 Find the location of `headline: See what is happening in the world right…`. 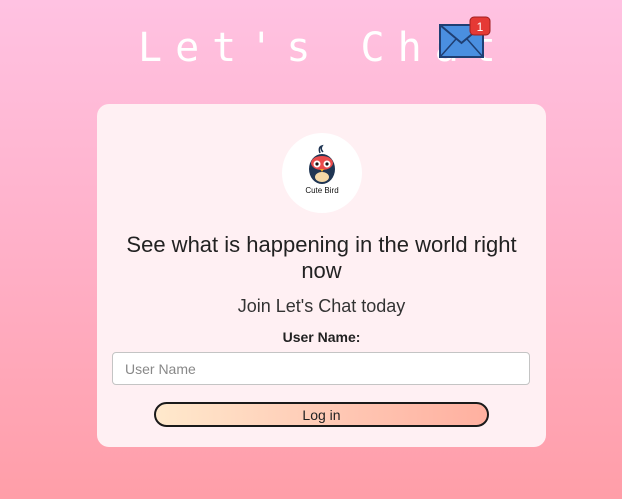

headline: See what is happening in the world right… is located at coordinates (321, 257).